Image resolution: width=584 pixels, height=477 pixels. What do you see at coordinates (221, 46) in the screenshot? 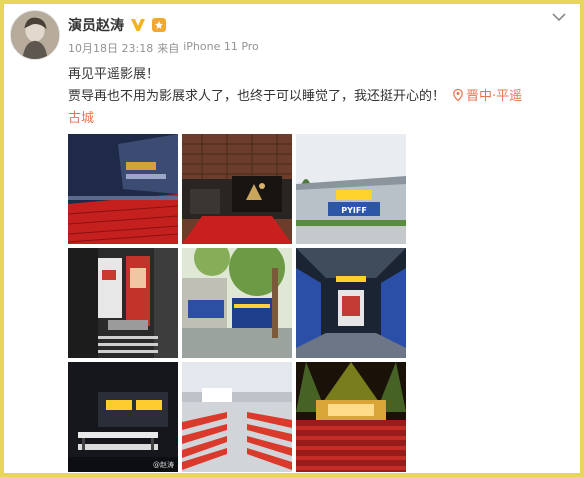
I see `source-device: iPhone 11 Pro` at bounding box center [221, 46].